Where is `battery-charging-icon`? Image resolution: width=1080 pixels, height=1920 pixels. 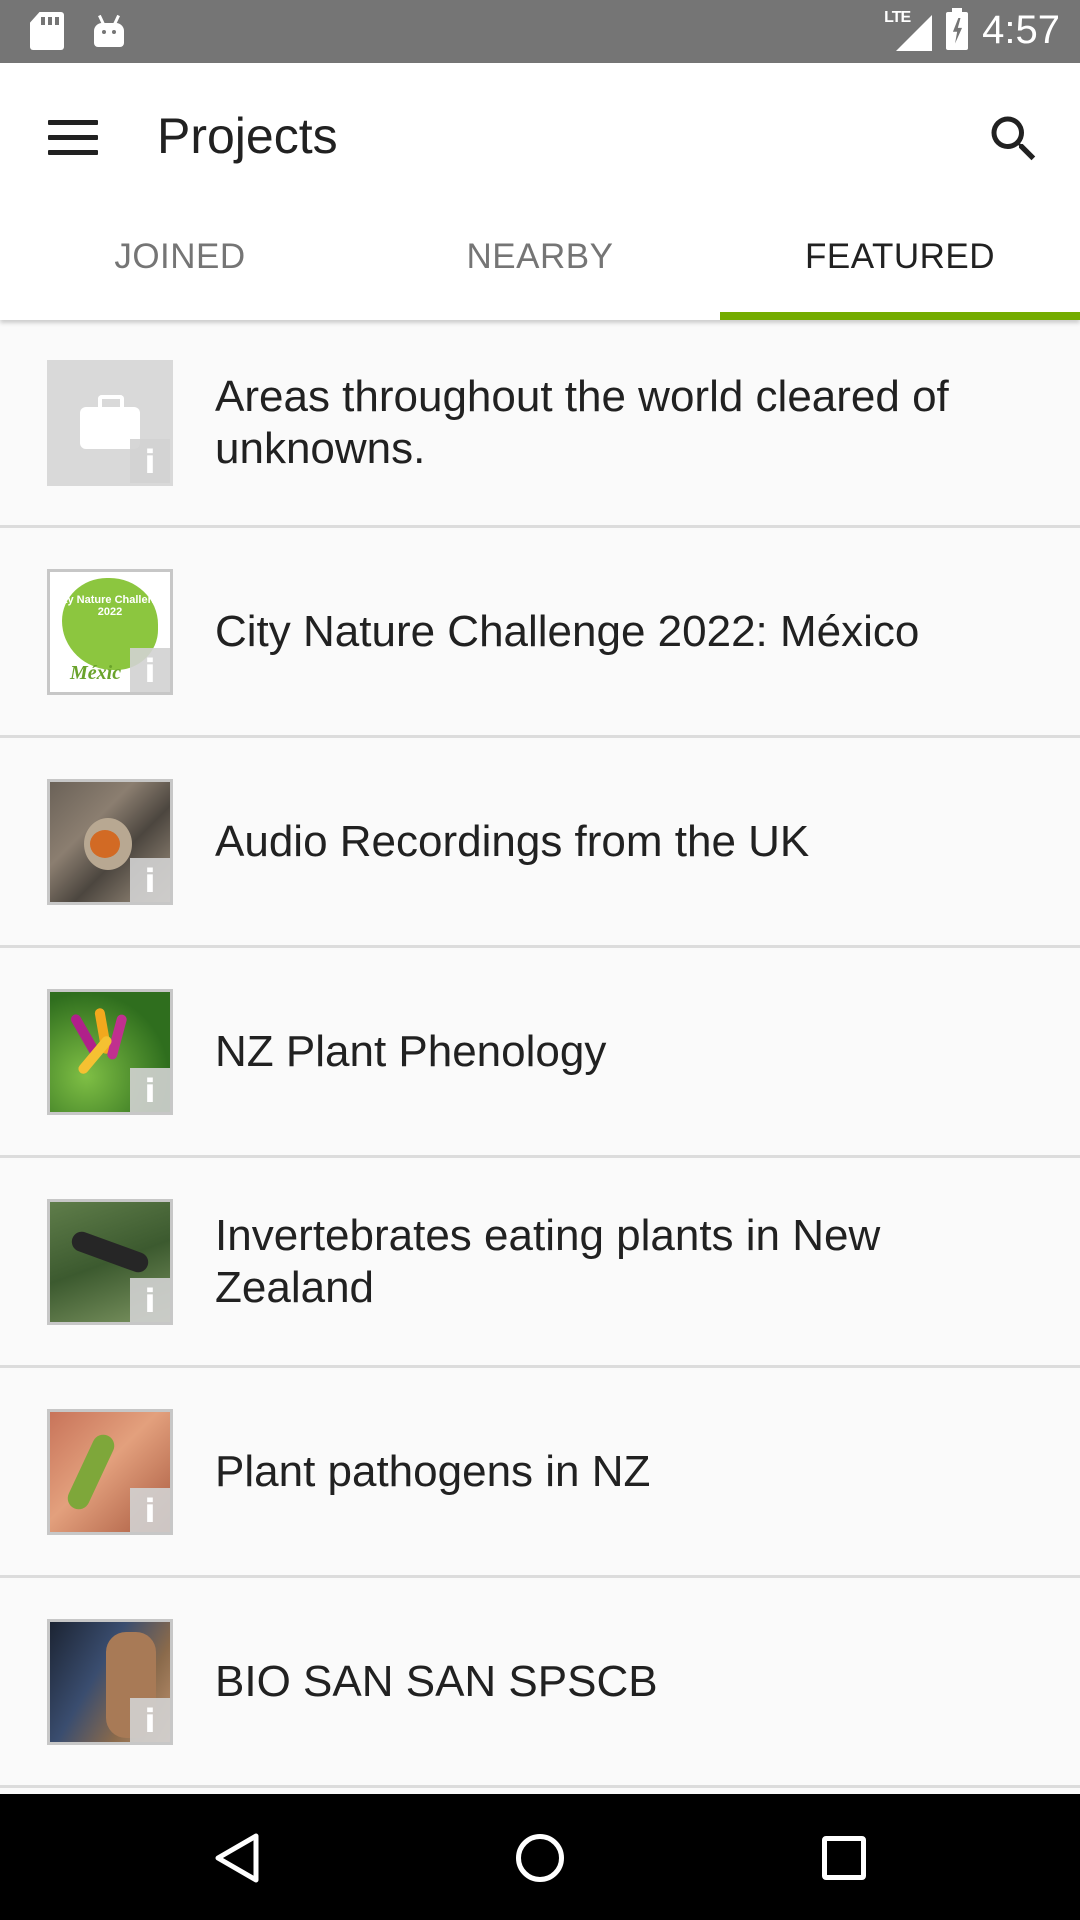 battery-charging-icon is located at coordinates (957, 28).